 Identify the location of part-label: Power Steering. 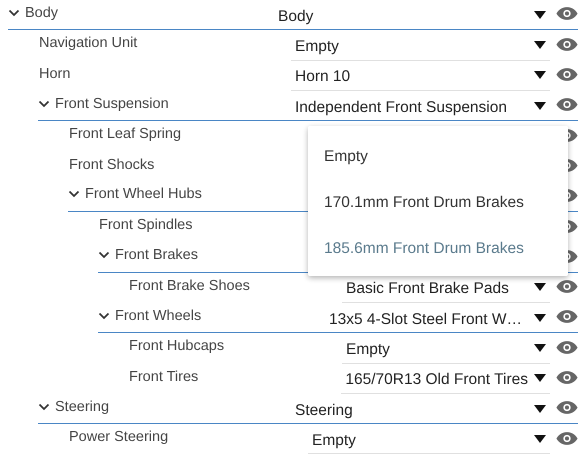
(118, 437).